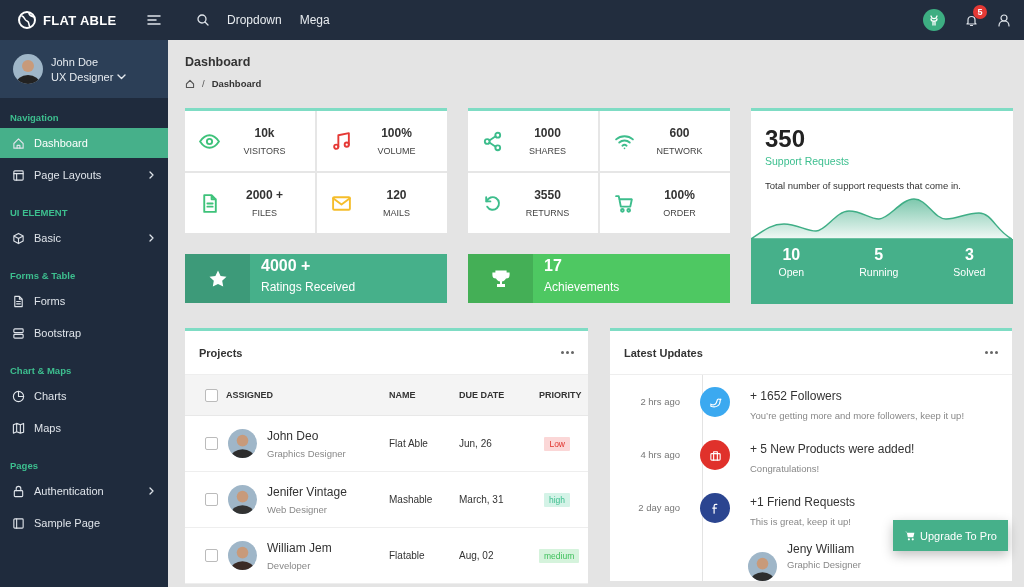 The width and height of the screenshot is (1024, 587). I want to click on stat-value: 1000, so click(547, 133).